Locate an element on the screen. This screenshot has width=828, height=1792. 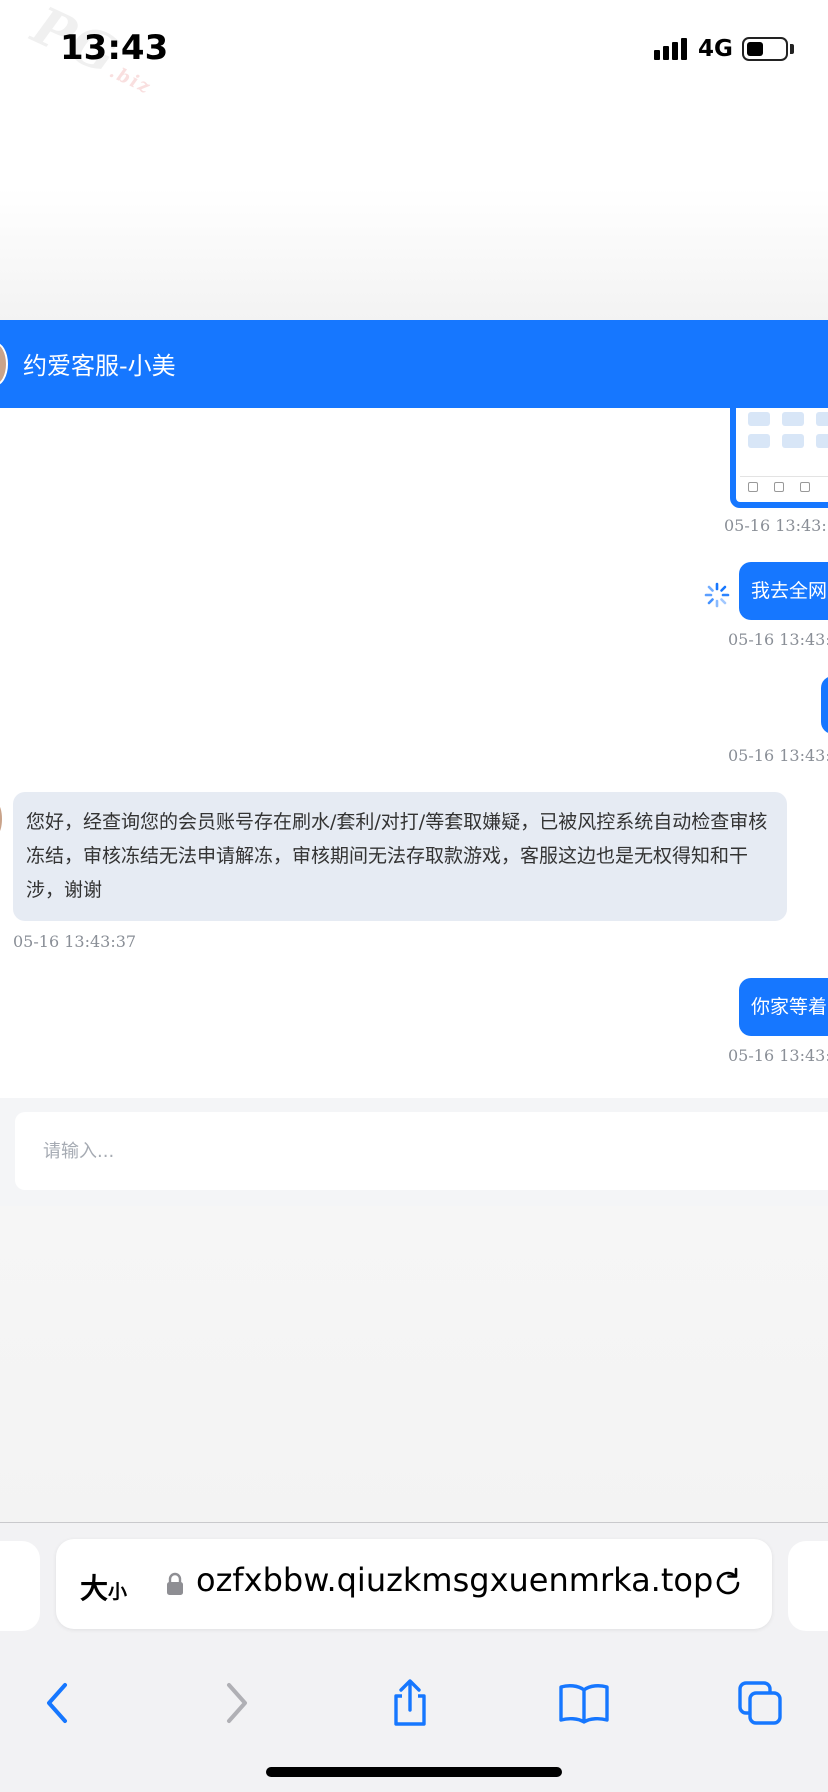
share-button is located at coordinates (410, 1703).